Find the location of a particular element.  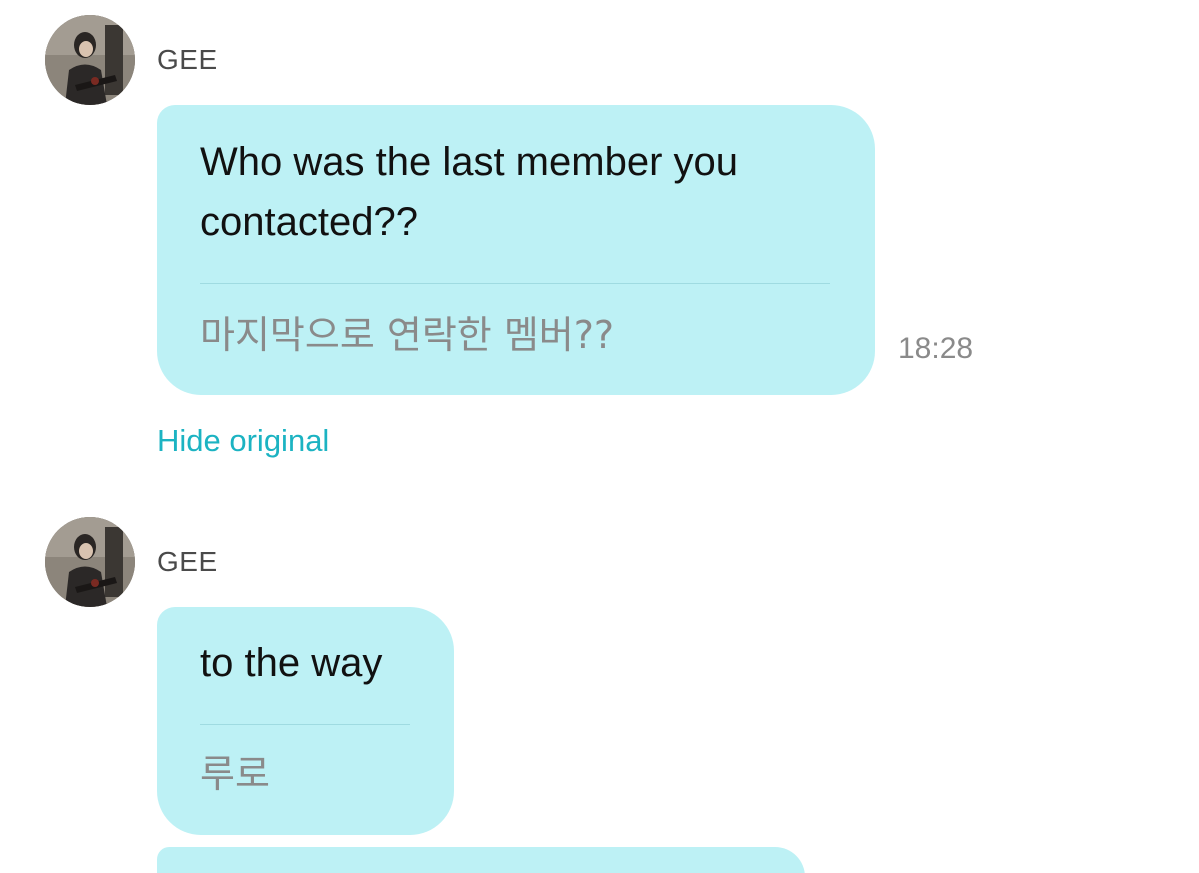

translated-text: Who was the last member you contacted?? is located at coordinates (469, 192).